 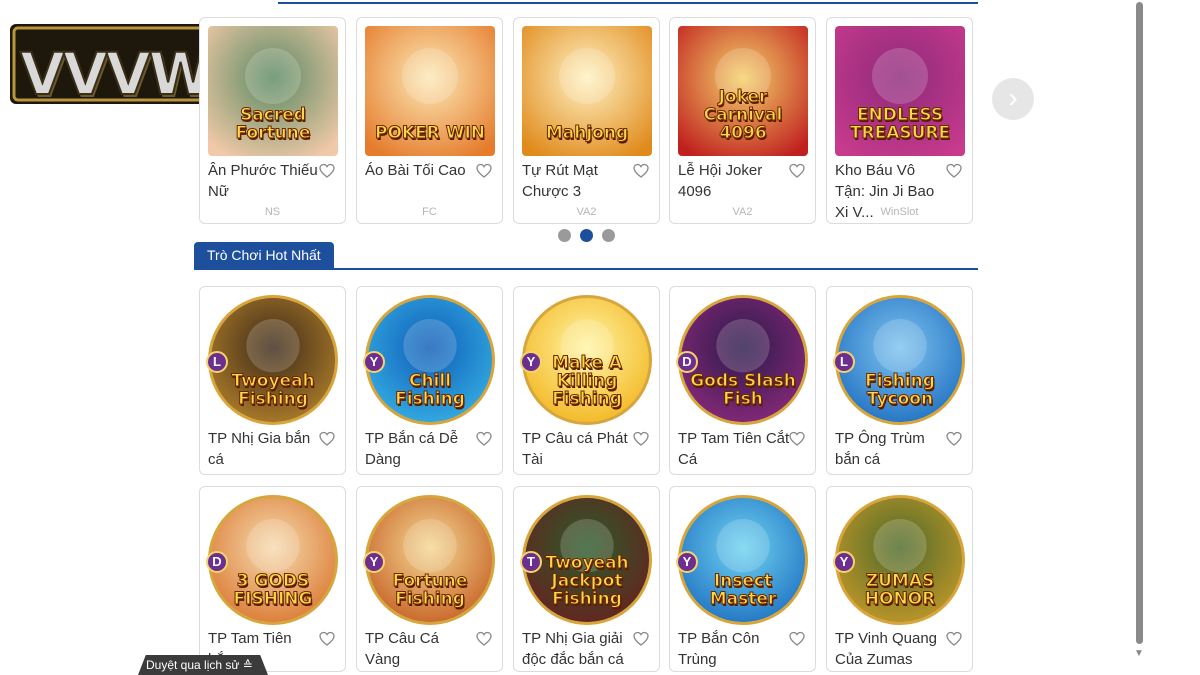 What do you see at coordinates (263, 181) in the screenshot?
I see `game-name: Ân Phước Thiếu Nữ` at bounding box center [263, 181].